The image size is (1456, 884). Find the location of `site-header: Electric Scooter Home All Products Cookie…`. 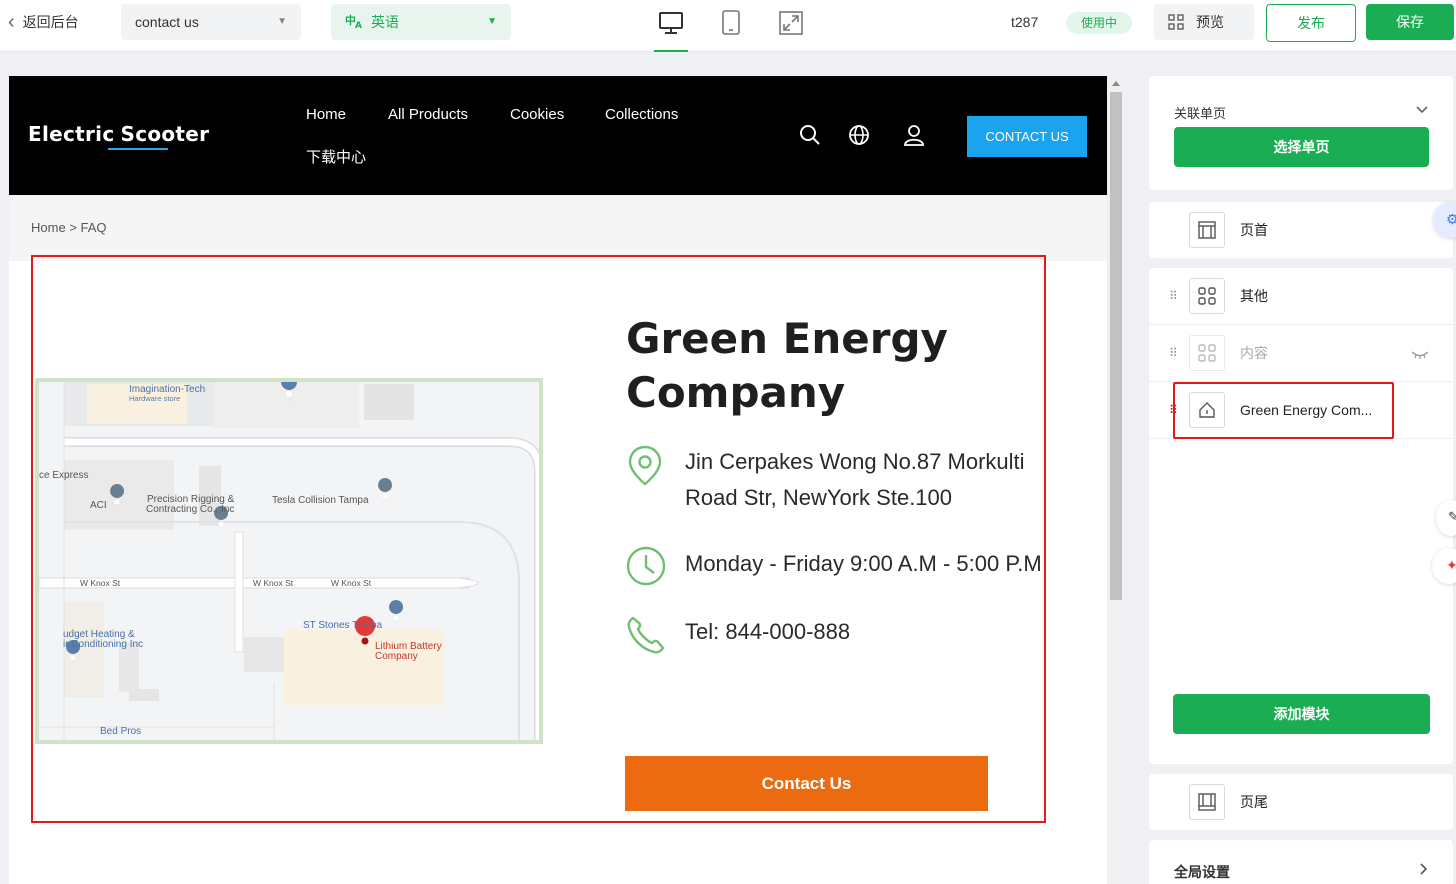

site-header: Electric Scooter Home All Products Cookie… is located at coordinates (558, 135).